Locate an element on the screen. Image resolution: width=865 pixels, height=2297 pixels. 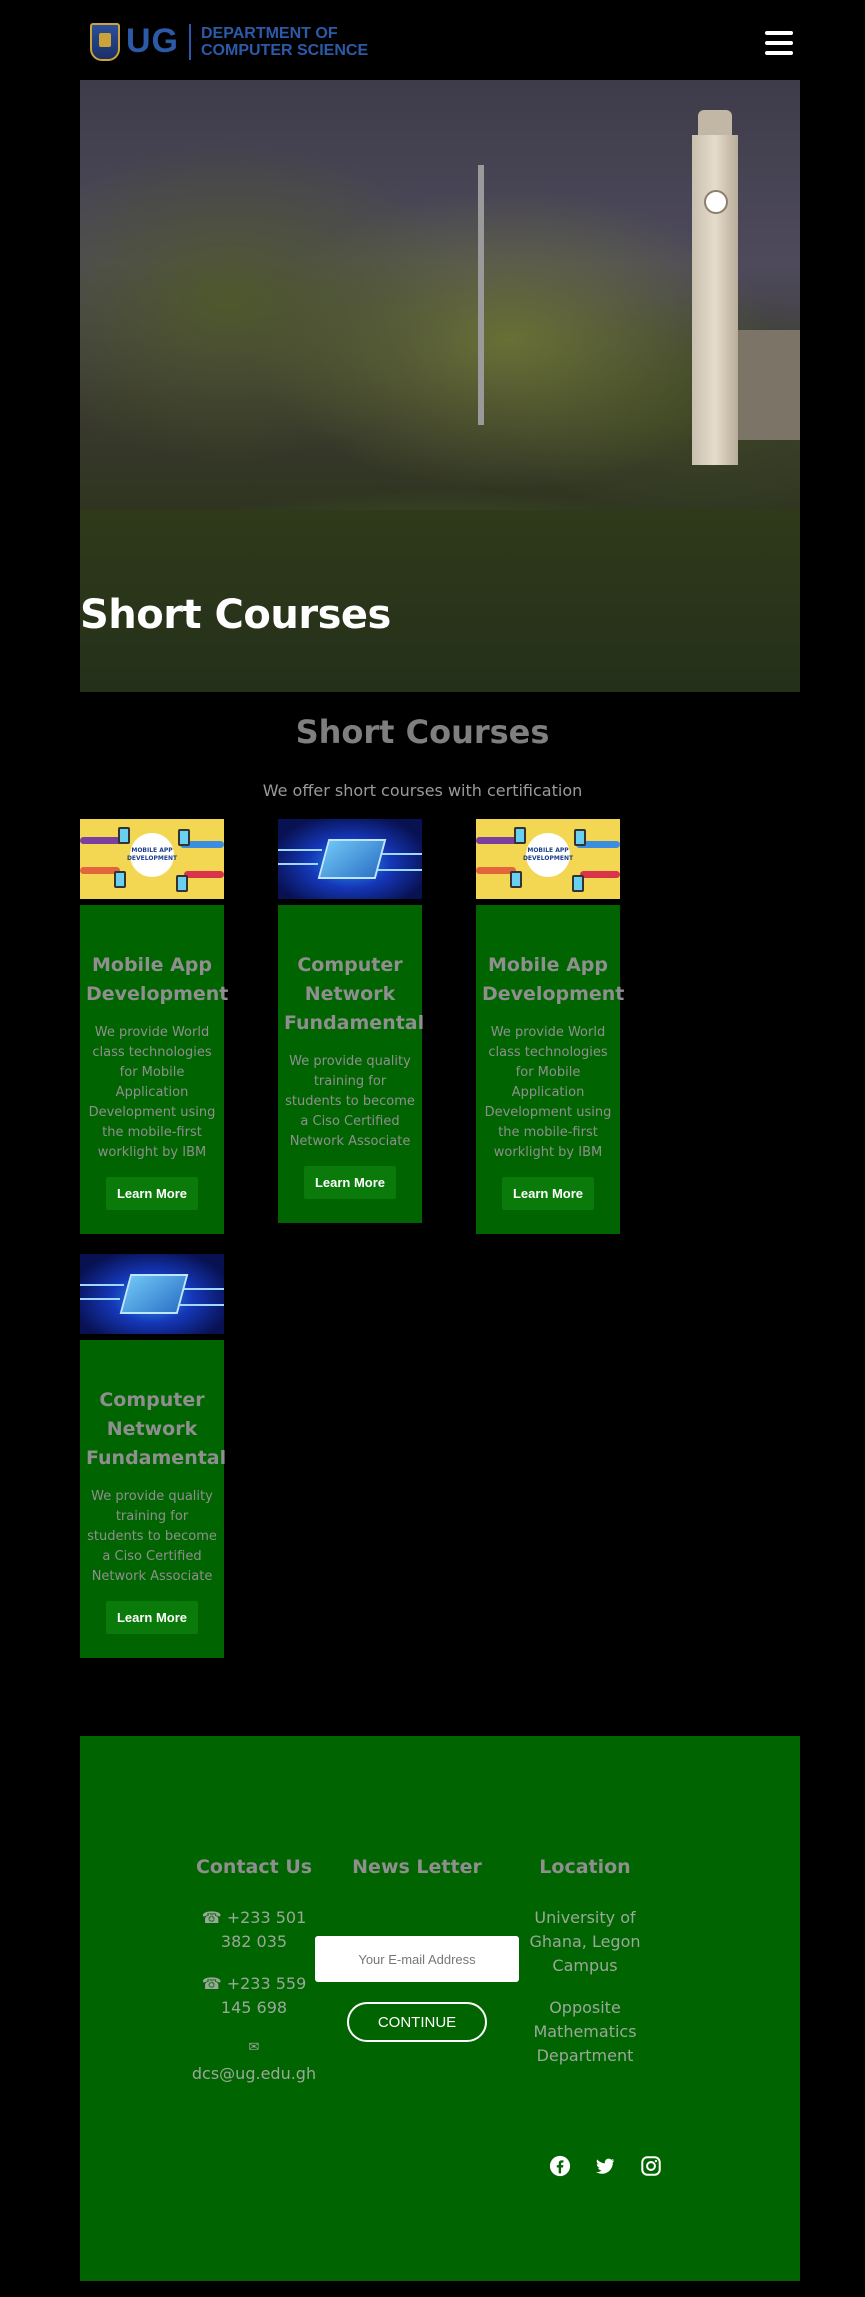
section-title: Short Courses is located at coordinates (422, 732).